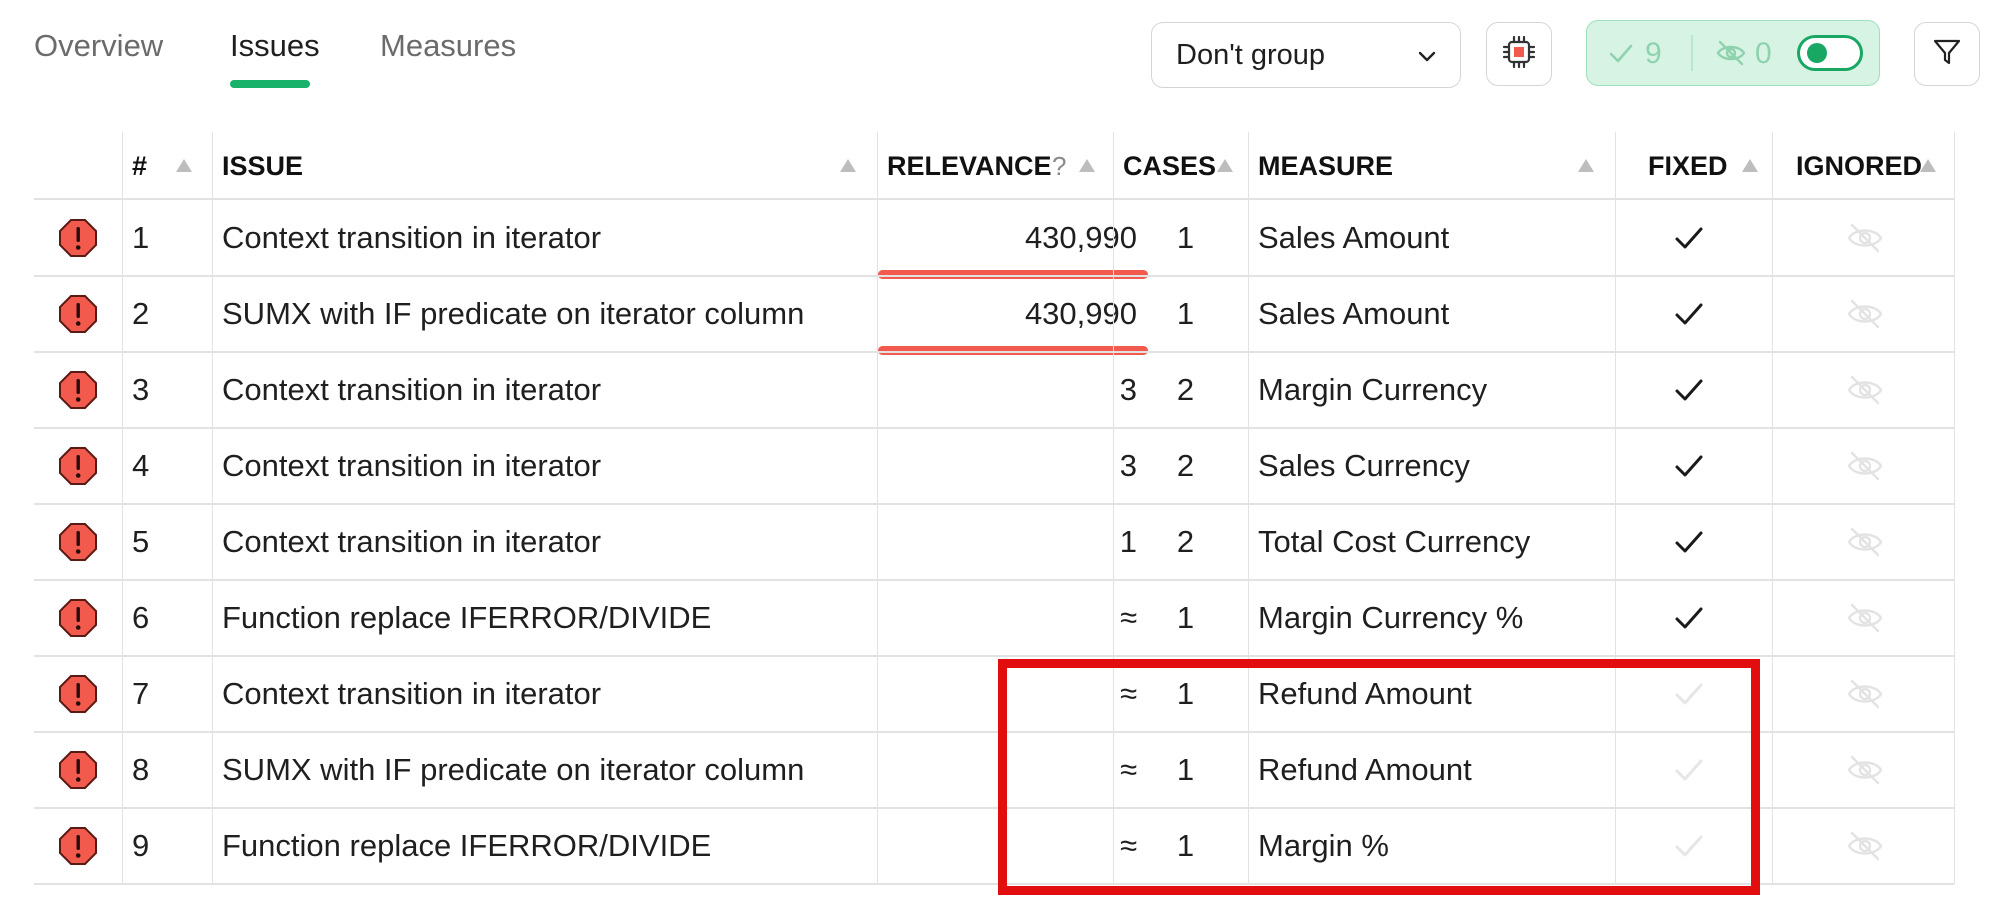 Image resolution: width=1994 pixels, height=919 pixels. I want to click on group-by-dropdown: Don't group, so click(1306, 55).